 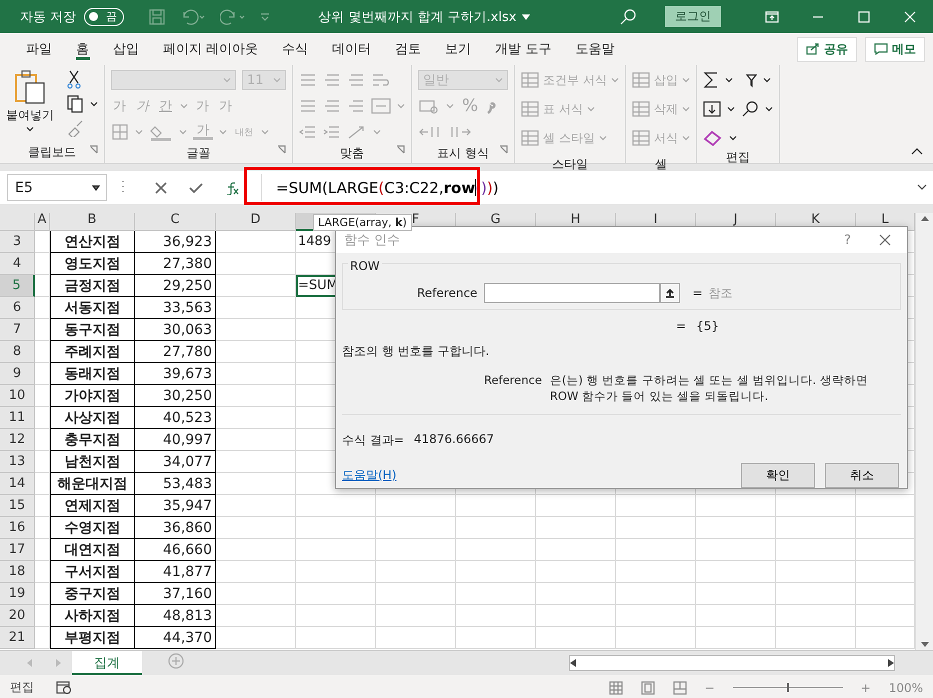 What do you see at coordinates (523, 49) in the screenshot?
I see `menu-tab: 개발 도구` at bounding box center [523, 49].